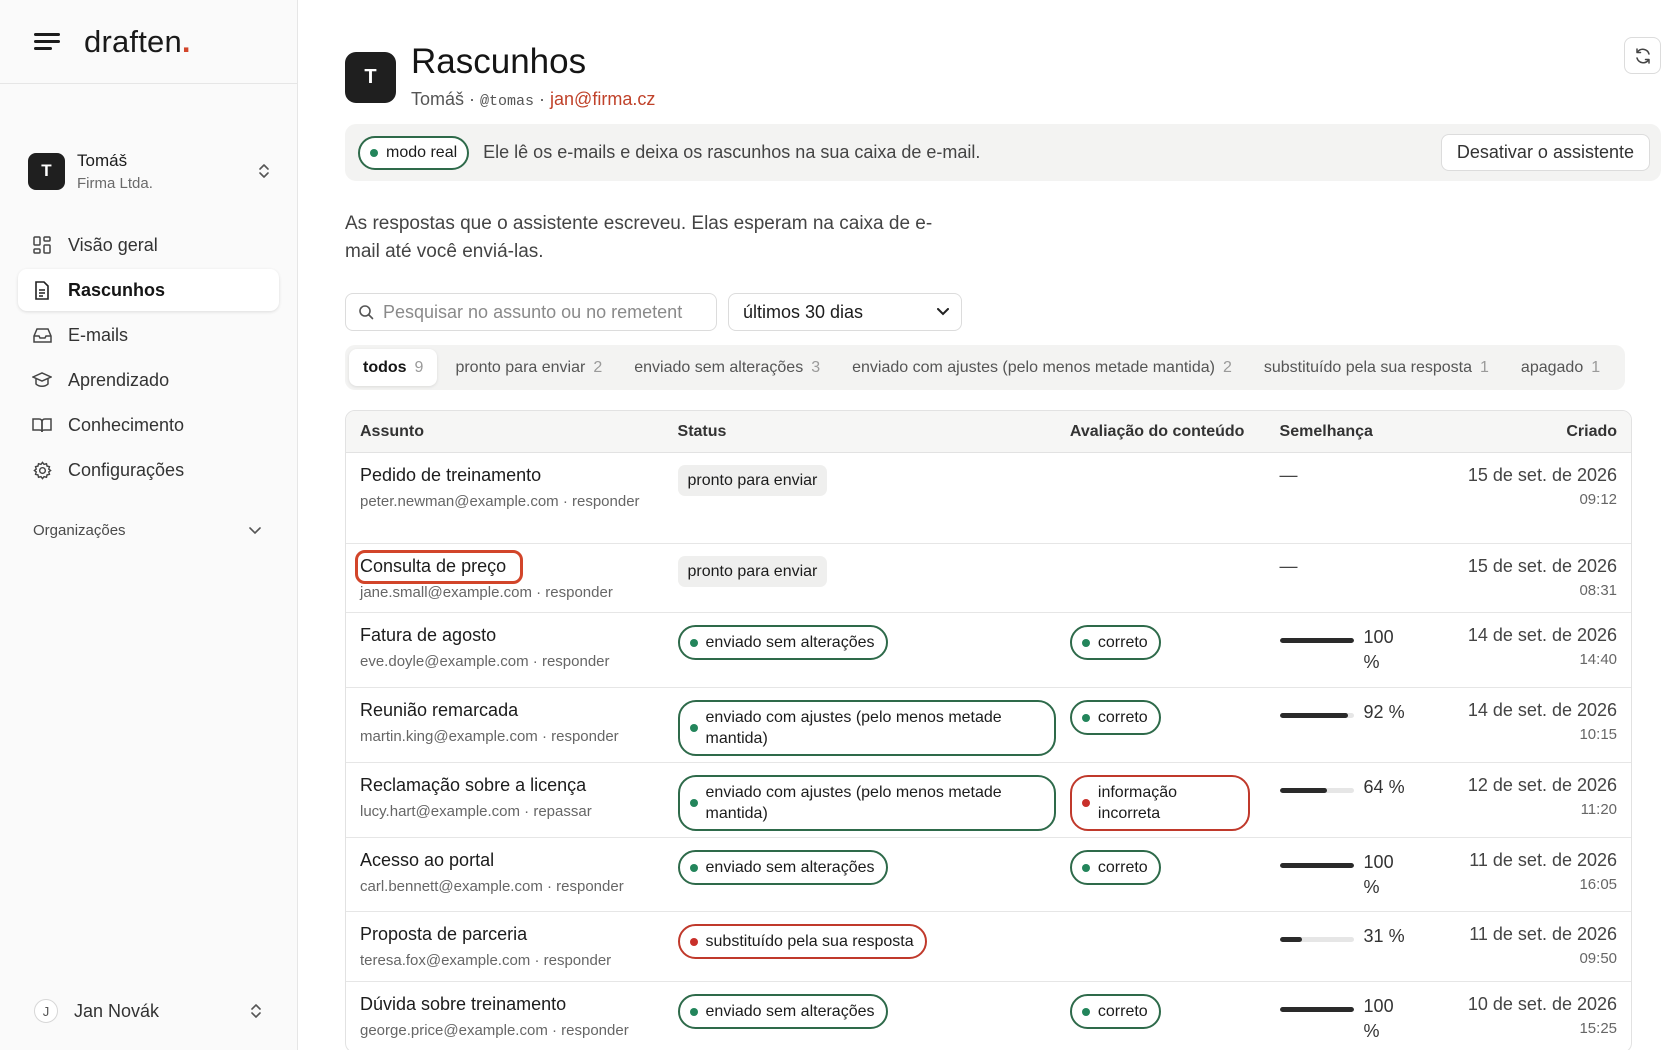 This screenshot has height=1050, width=1680. I want to click on row-subject: Acesso ao portal, so click(513, 860).